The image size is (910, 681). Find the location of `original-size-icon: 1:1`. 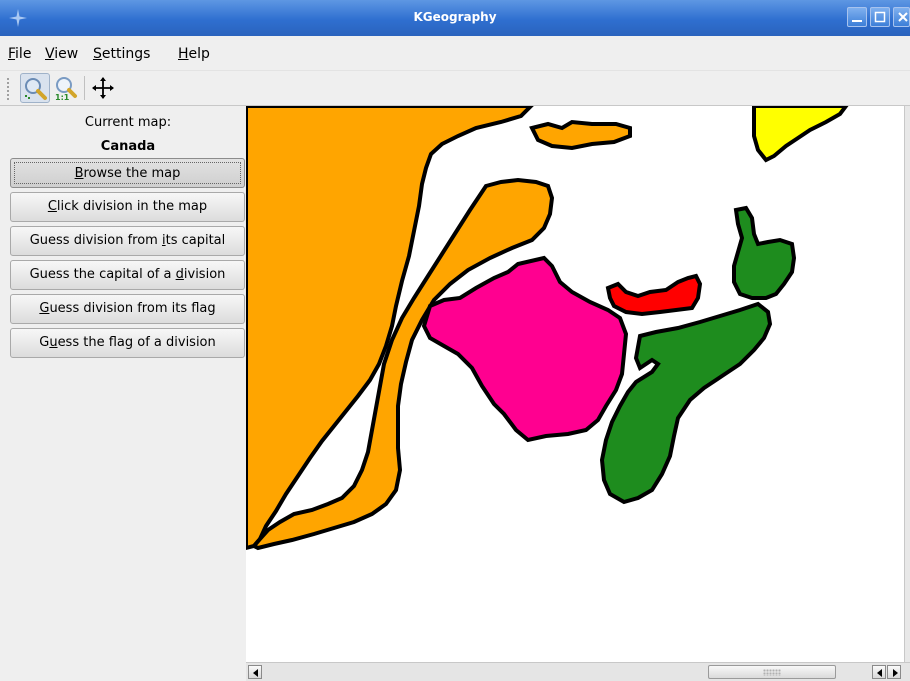

original-size-icon: 1:1 is located at coordinates (66, 89).